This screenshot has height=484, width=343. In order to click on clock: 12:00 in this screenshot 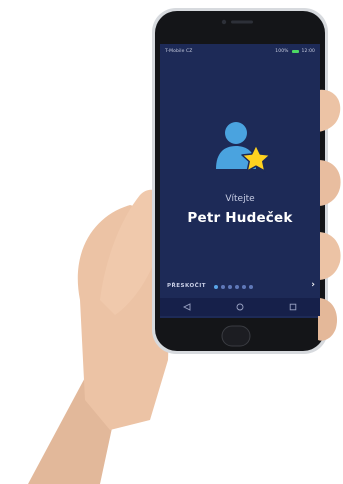, I will do `click(308, 51)`.